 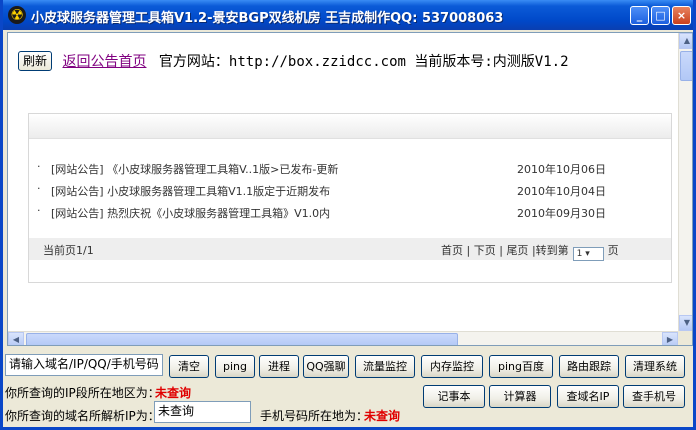 What do you see at coordinates (520, 396) in the screenshot?
I see `calculator-button: 计算器` at bounding box center [520, 396].